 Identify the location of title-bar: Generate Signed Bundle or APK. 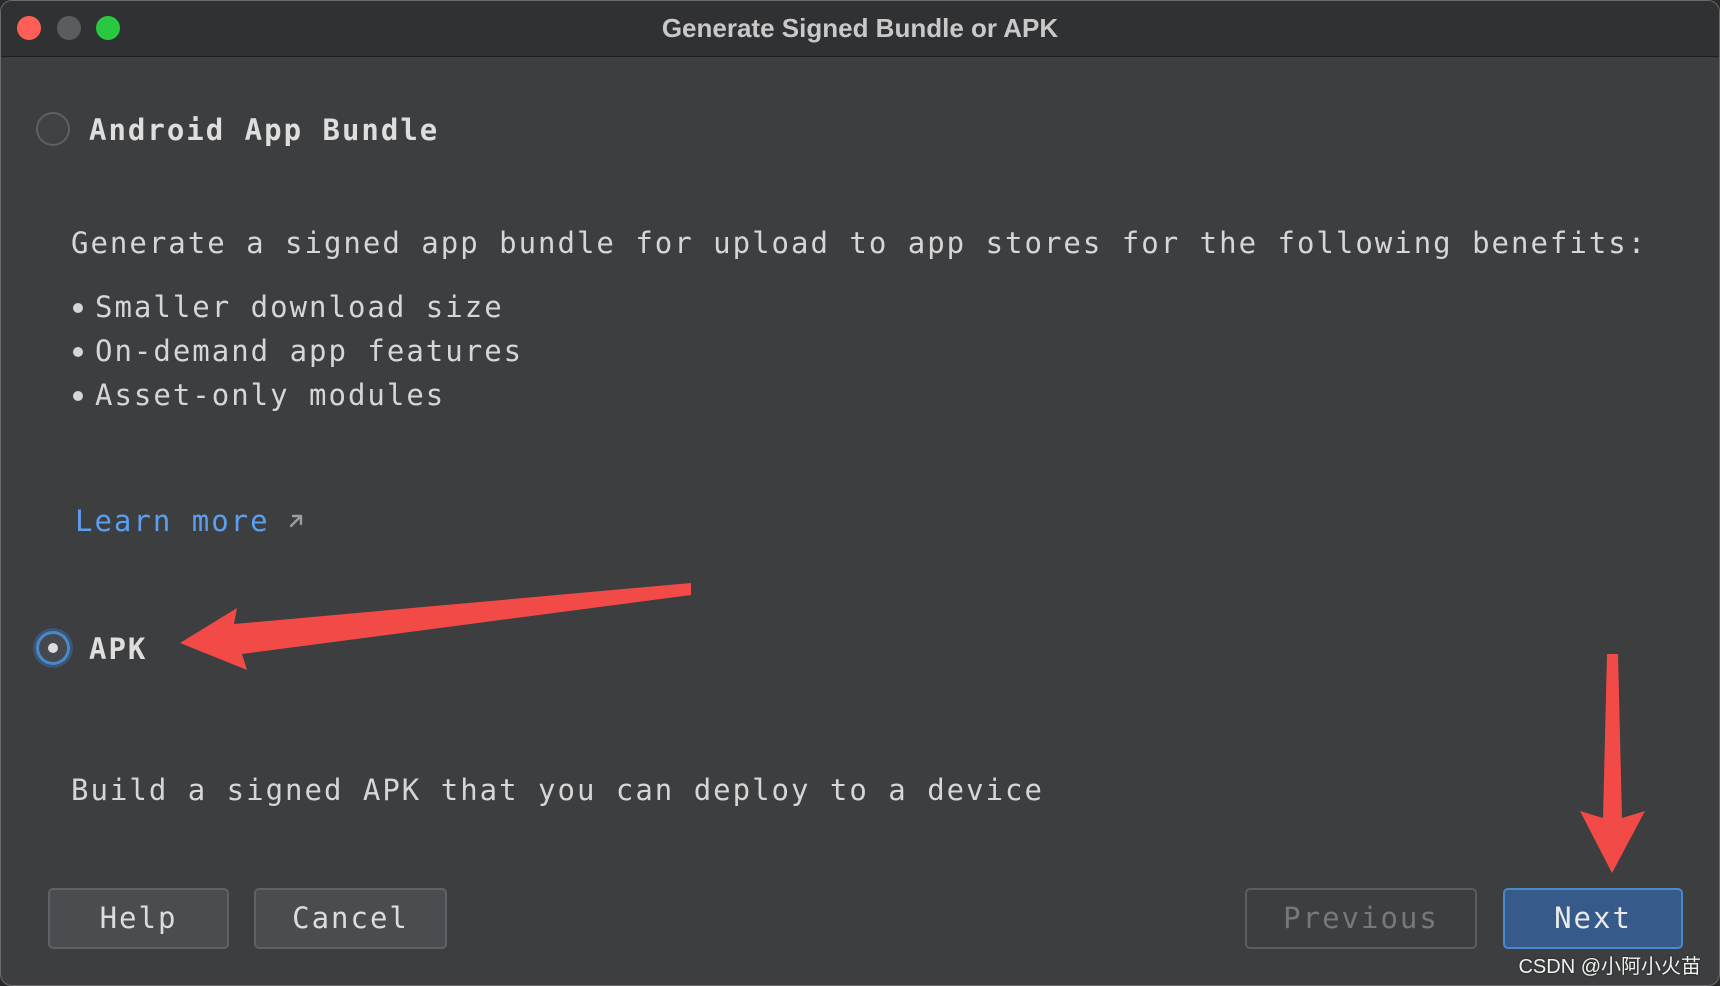
(860, 29).